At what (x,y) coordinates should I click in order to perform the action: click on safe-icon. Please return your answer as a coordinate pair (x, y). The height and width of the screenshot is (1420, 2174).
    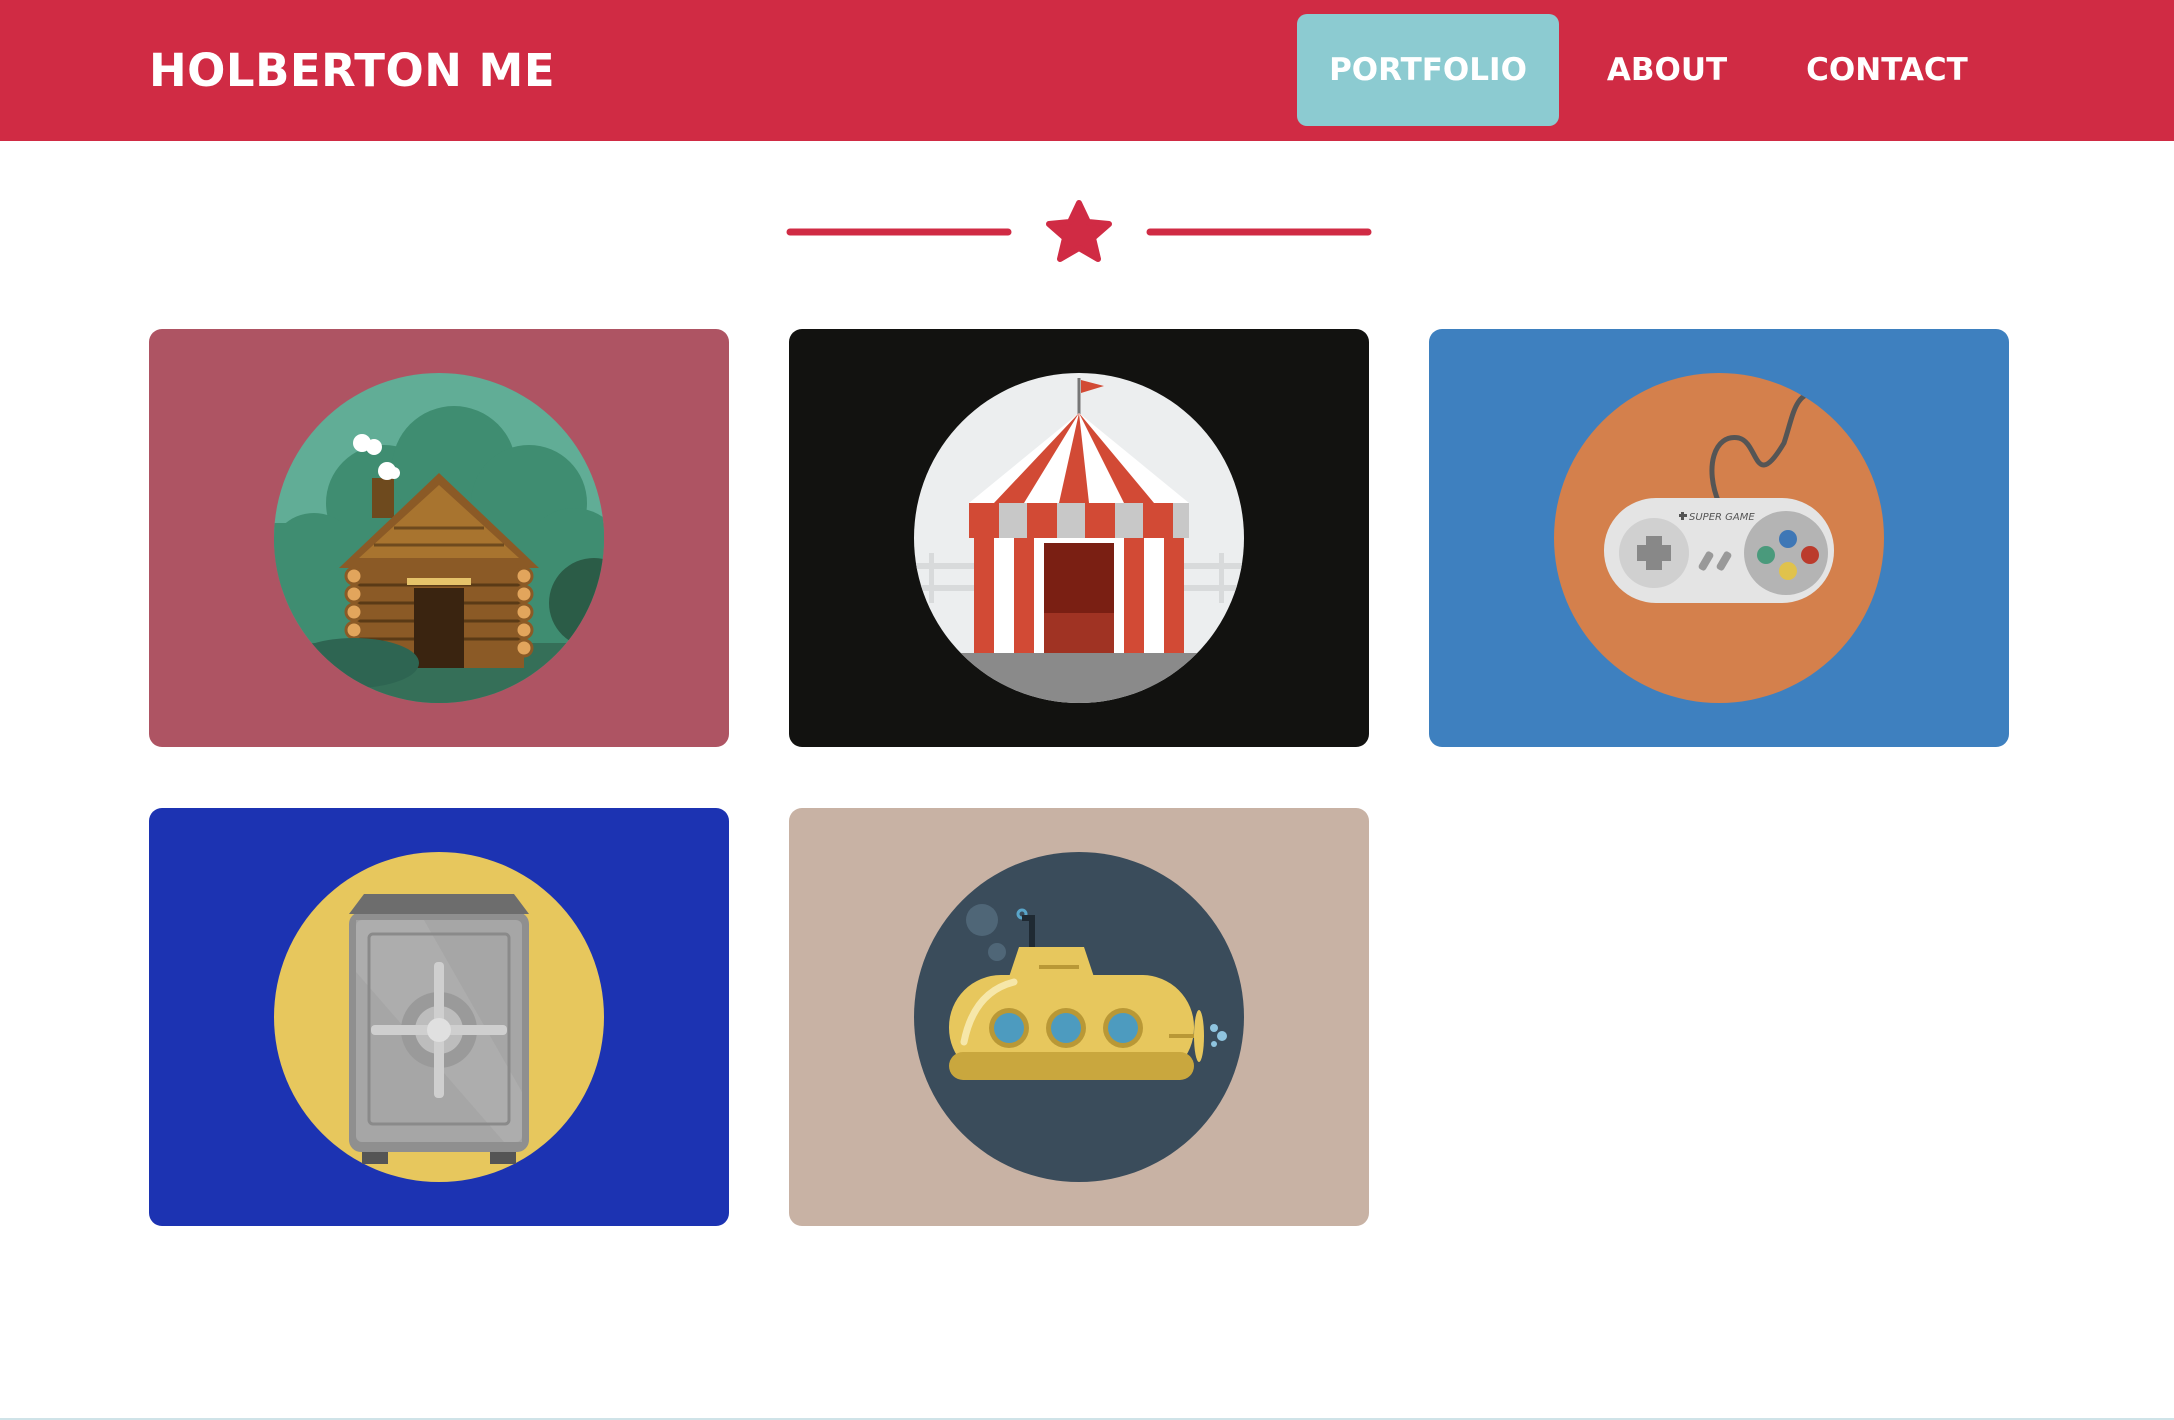
    Looking at the image, I should click on (439, 1017).